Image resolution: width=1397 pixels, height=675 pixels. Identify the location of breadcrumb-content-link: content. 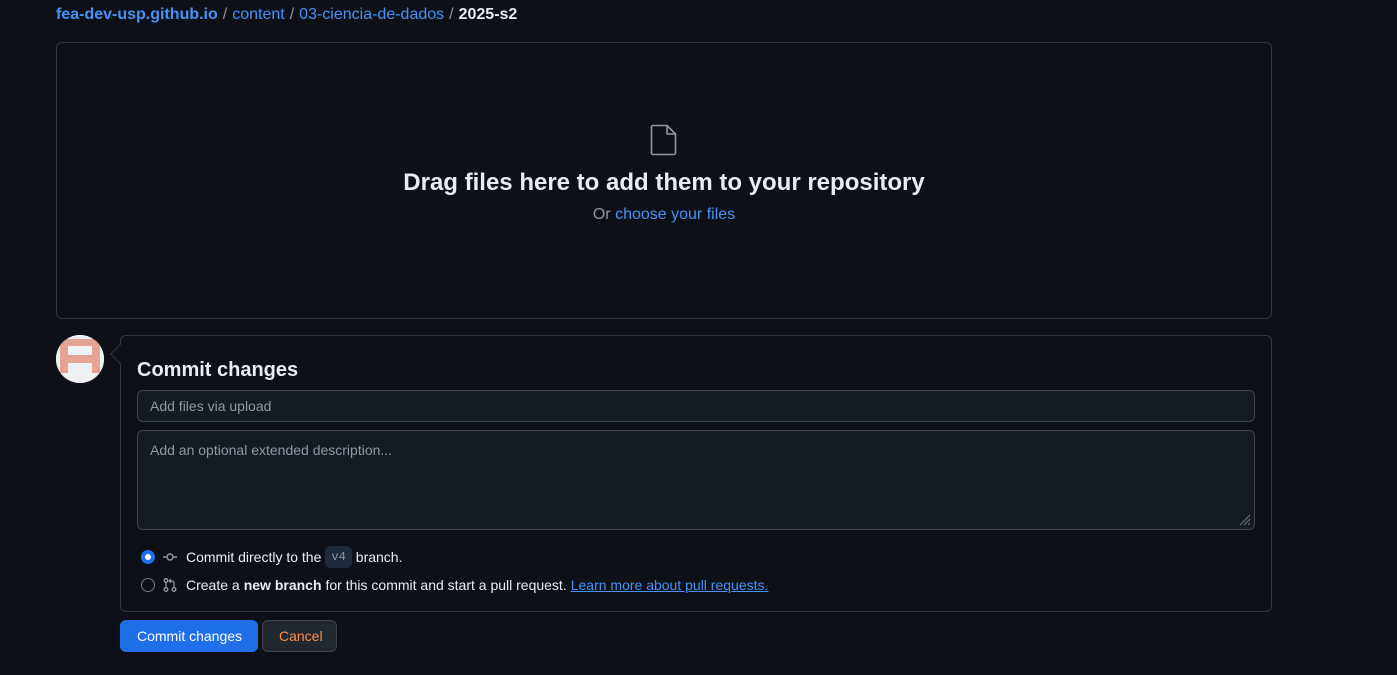
(258, 15).